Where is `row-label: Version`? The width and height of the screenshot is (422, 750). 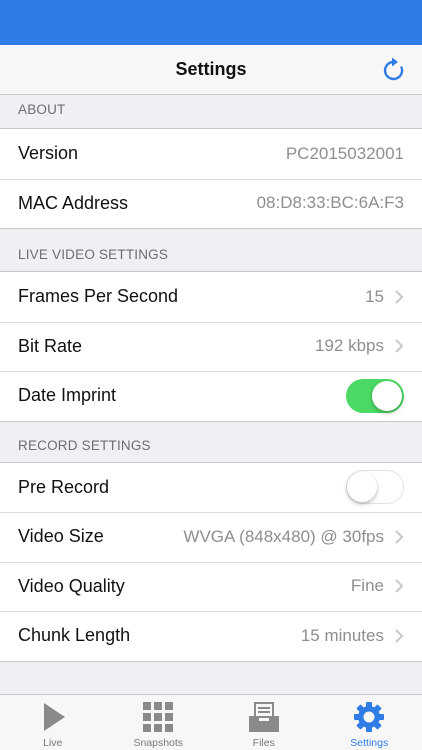 row-label: Version is located at coordinates (48, 153).